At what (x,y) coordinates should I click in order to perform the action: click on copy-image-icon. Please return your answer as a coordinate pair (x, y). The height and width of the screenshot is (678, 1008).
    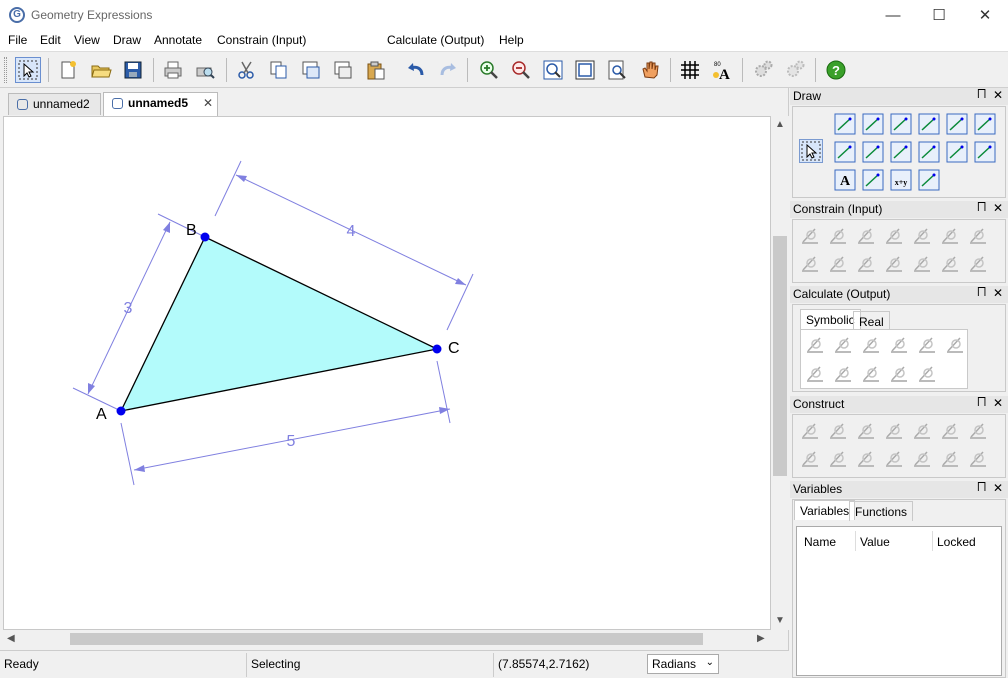
    Looking at the image, I should click on (311, 70).